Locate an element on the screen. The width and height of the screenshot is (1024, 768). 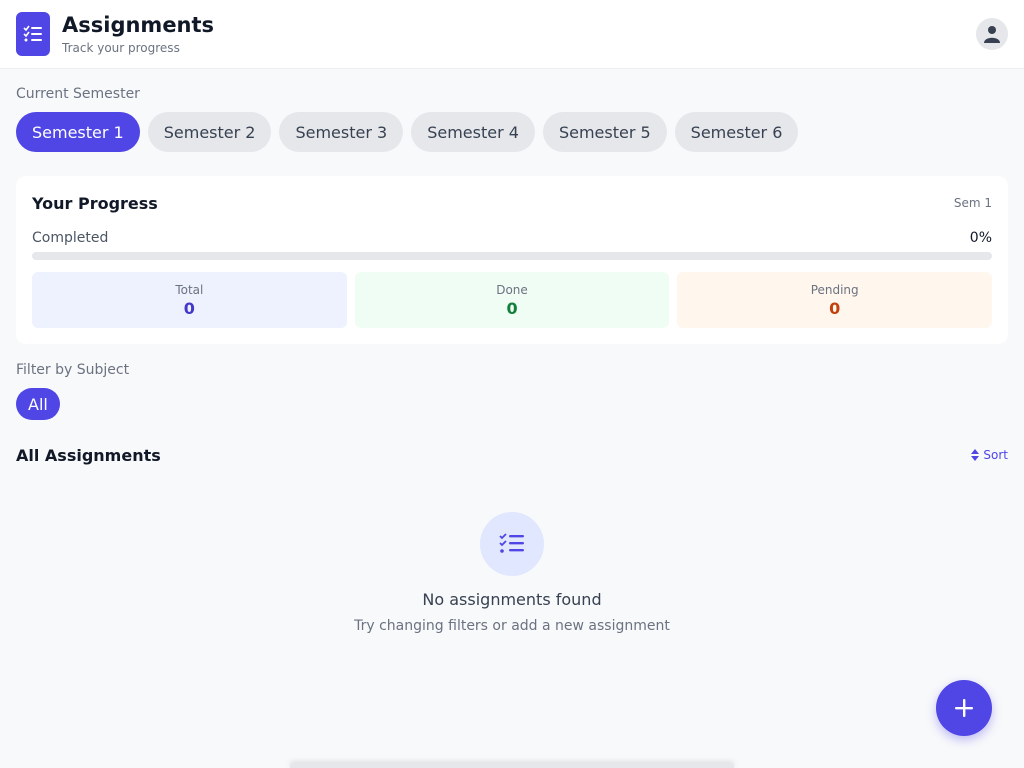
completed-percent: 0% is located at coordinates (980, 238).